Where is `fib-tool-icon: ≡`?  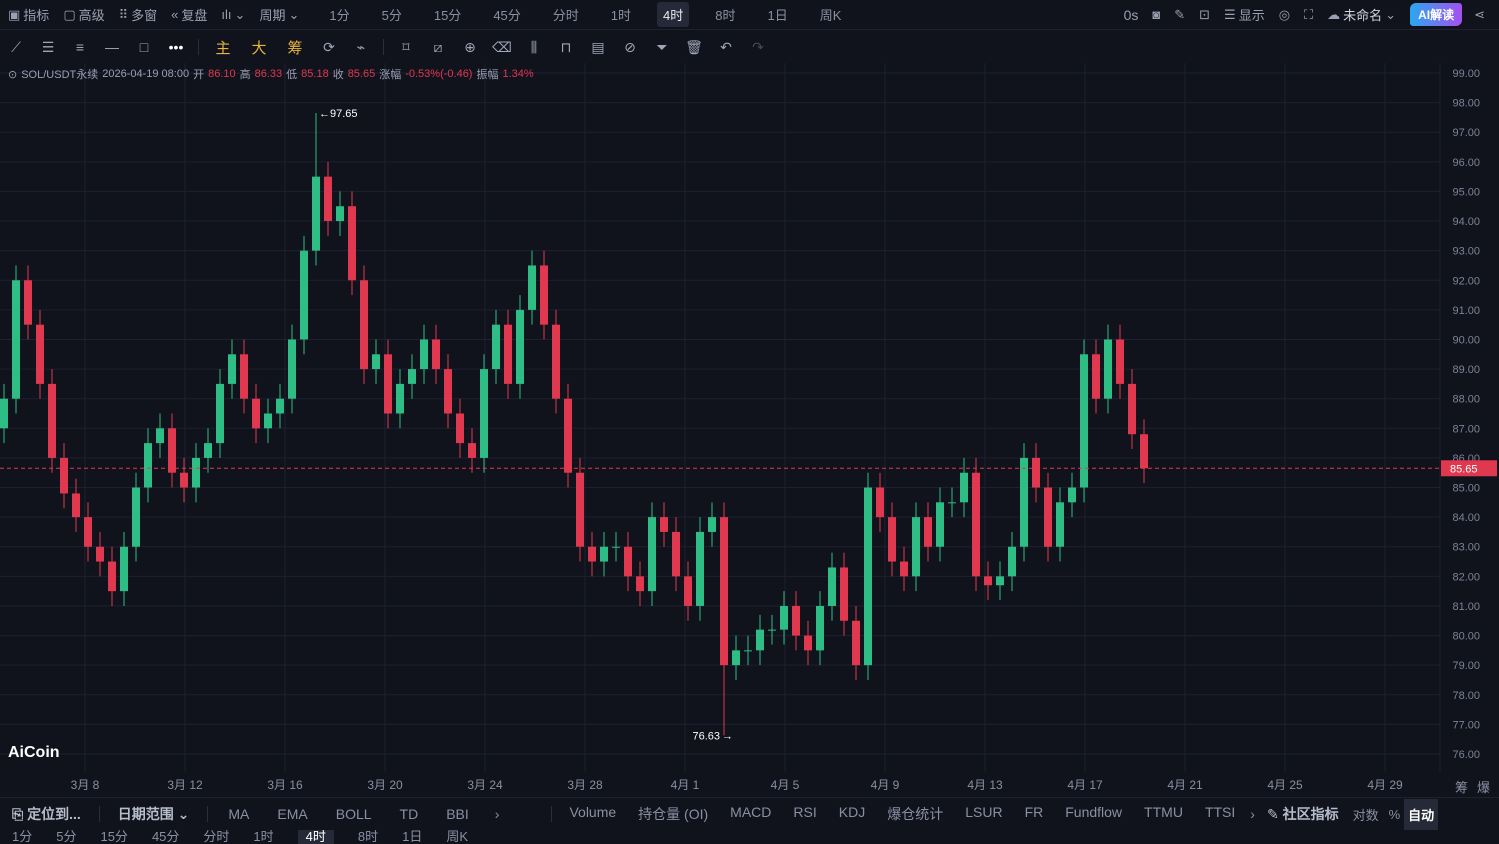 fib-tool-icon: ≡ is located at coordinates (80, 47).